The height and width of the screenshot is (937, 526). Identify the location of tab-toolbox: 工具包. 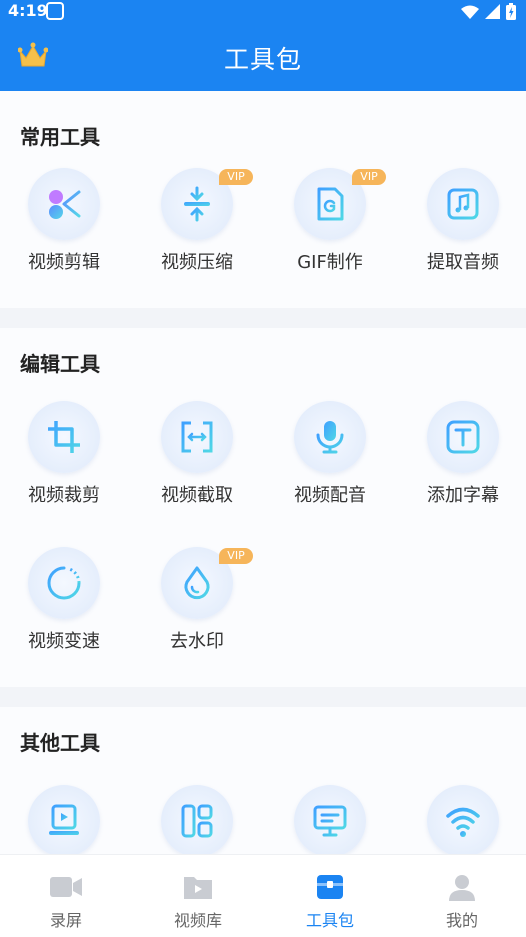
(330, 896).